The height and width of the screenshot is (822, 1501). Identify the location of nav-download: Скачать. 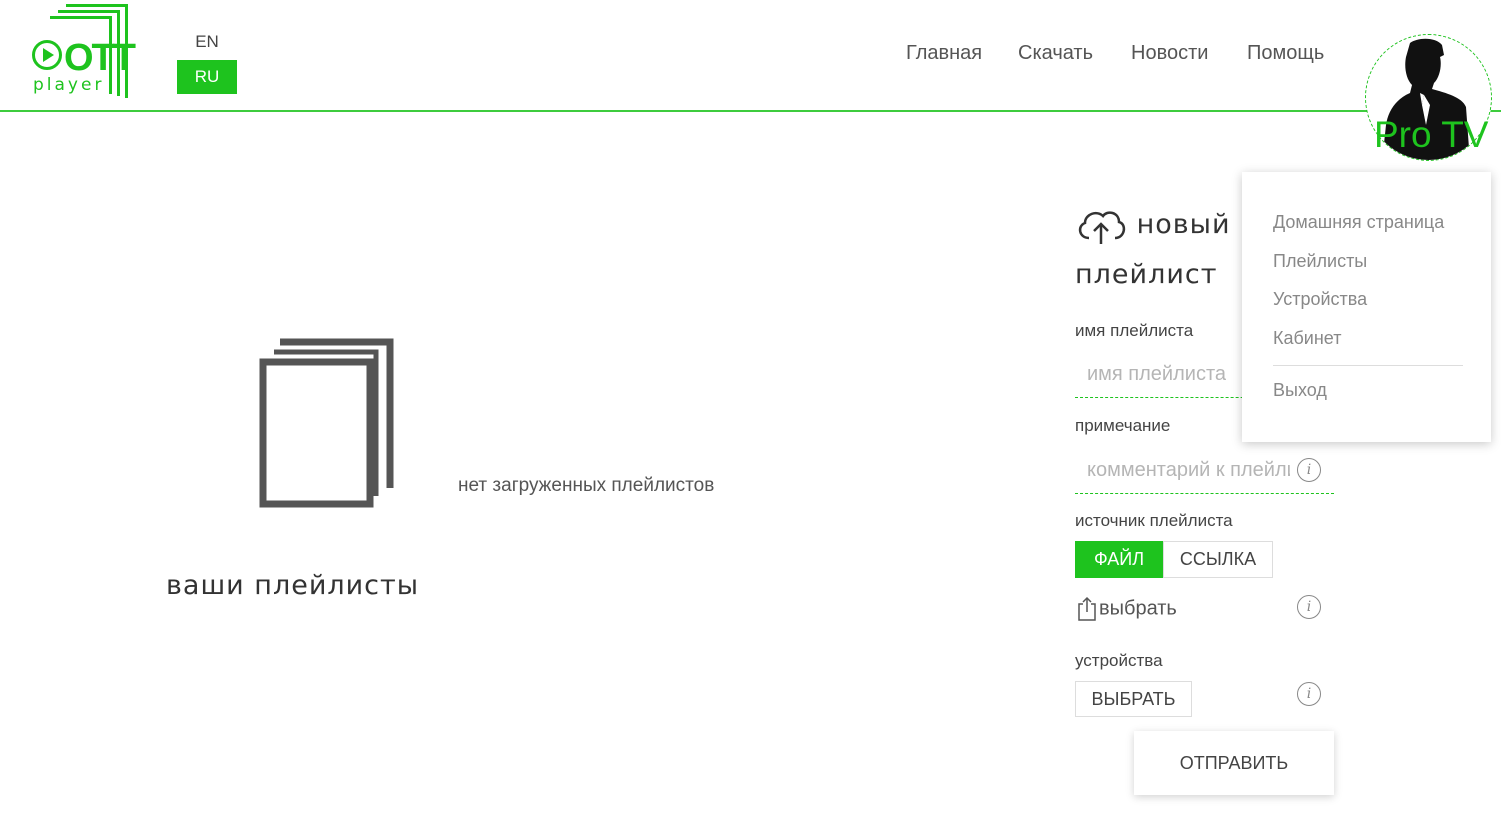
(1055, 53).